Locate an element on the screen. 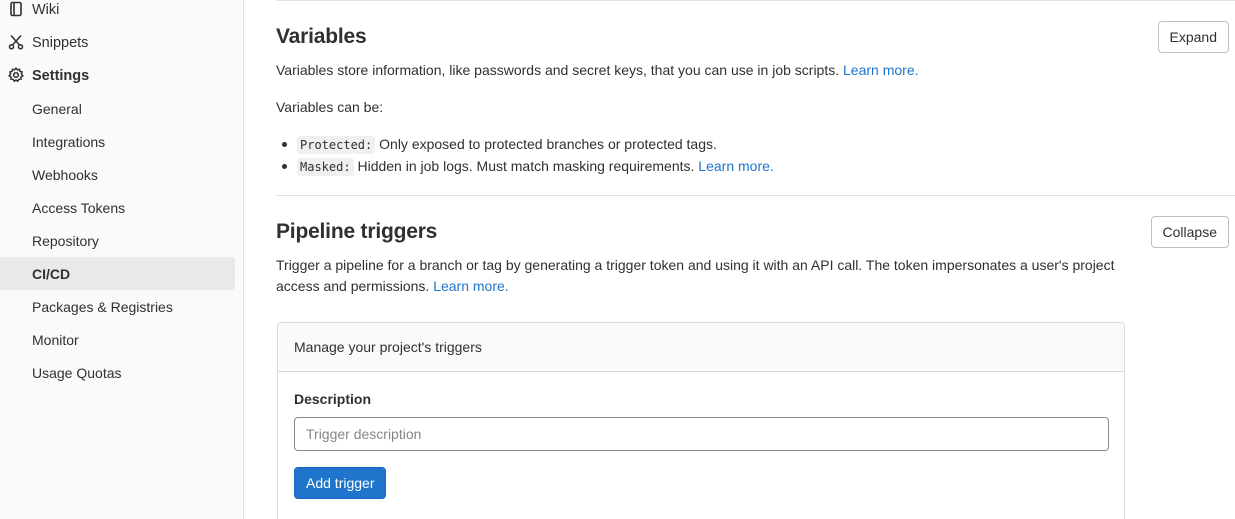  variables-learn-more-link: Learn more. is located at coordinates (880, 70).